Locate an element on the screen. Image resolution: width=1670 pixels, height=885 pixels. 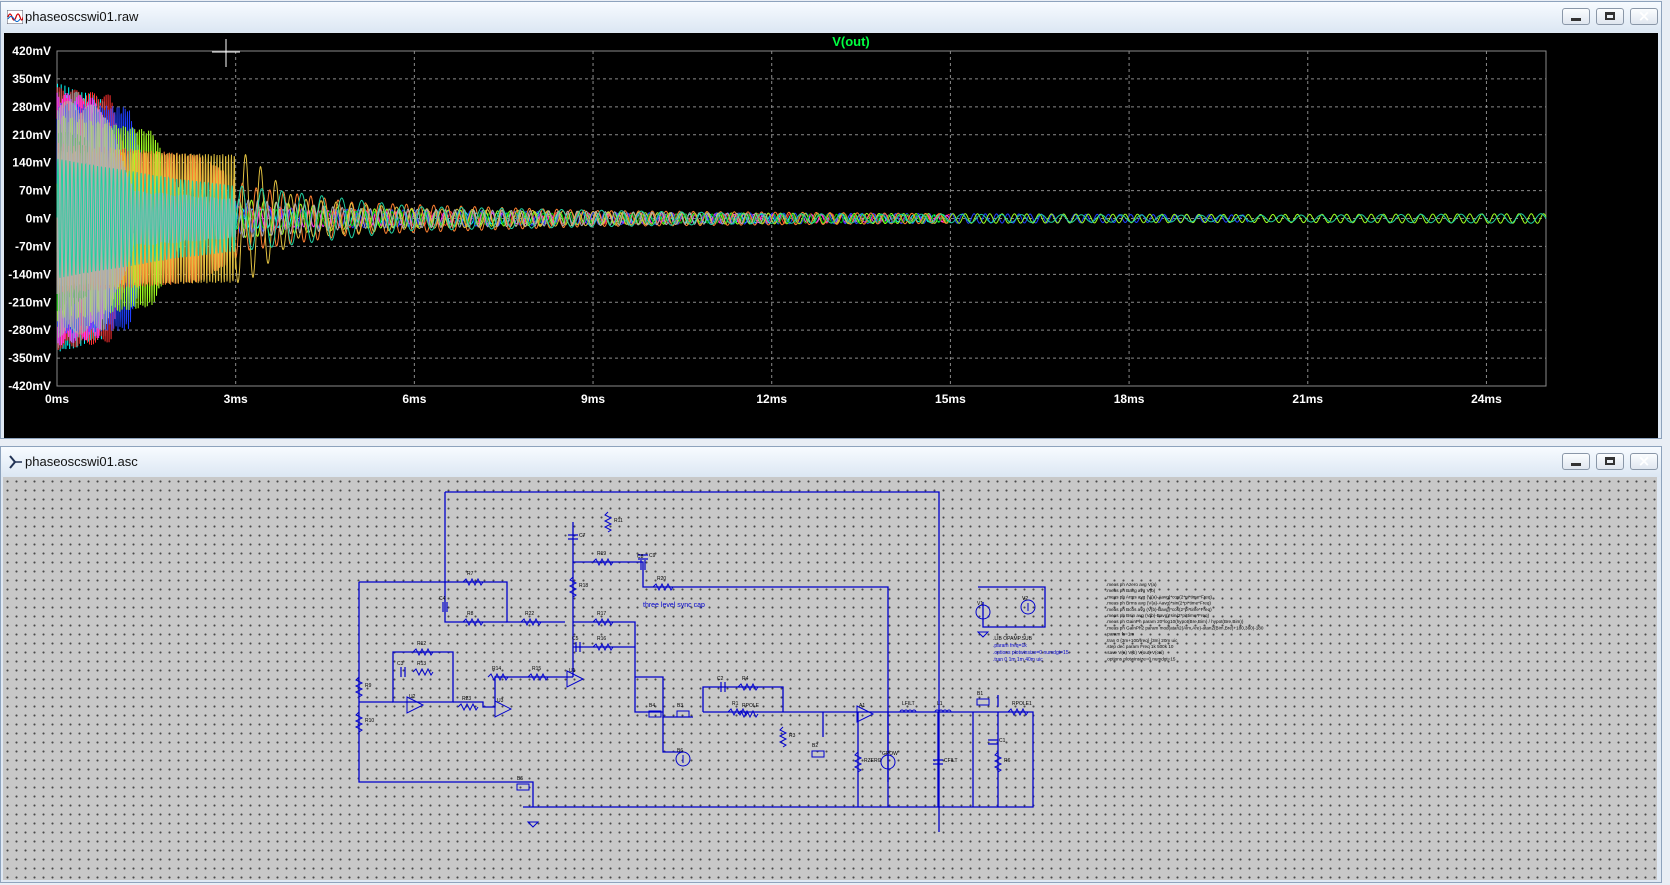
component-r8: R8 is located at coordinates (473, 619).